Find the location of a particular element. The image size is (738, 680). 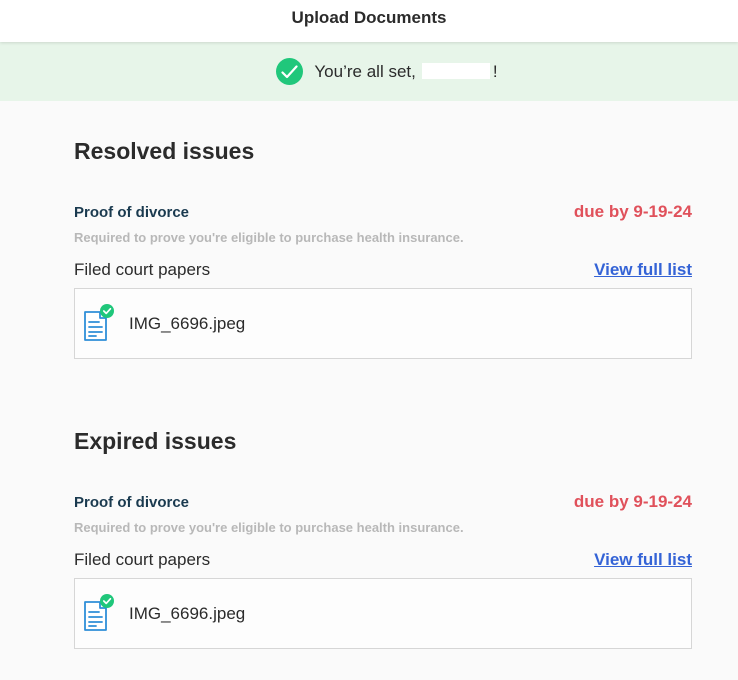

success-message: You’re all set,! is located at coordinates (405, 72).